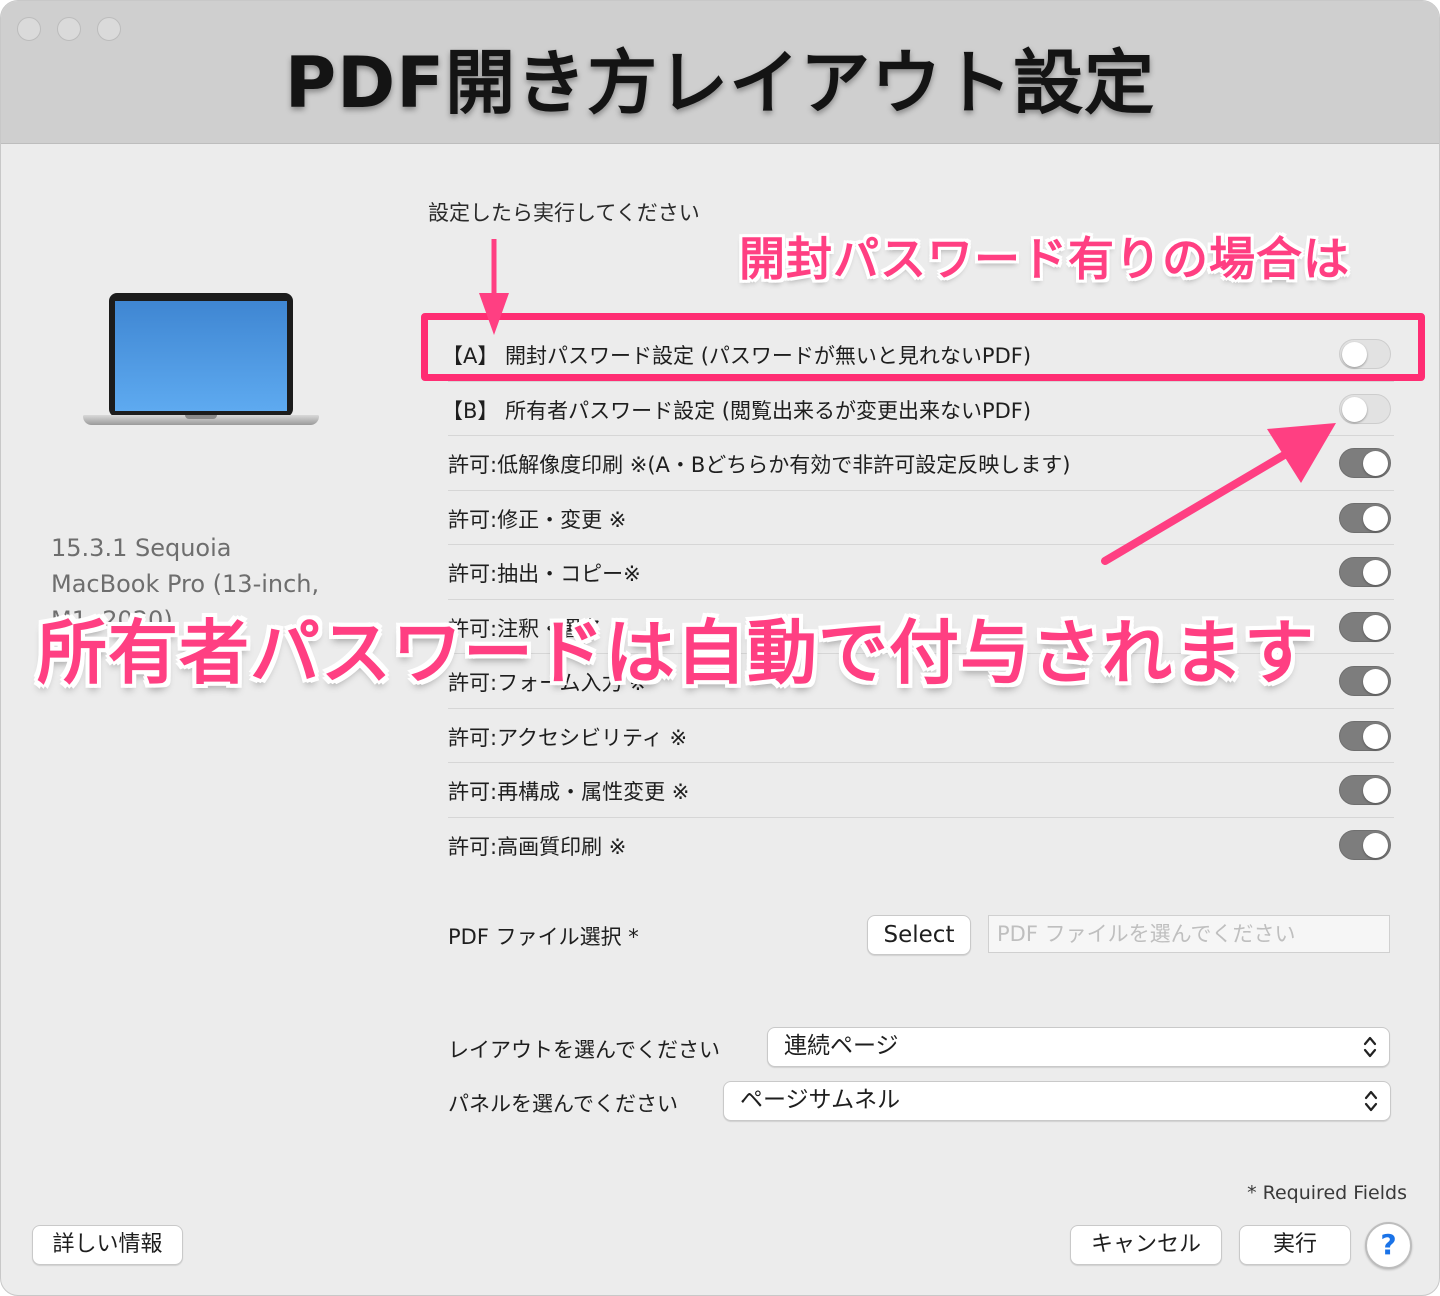 The width and height of the screenshot is (1440, 1296). Describe the element at coordinates (201, 366) in the screenshot. I see `macbook-icon` at that location.